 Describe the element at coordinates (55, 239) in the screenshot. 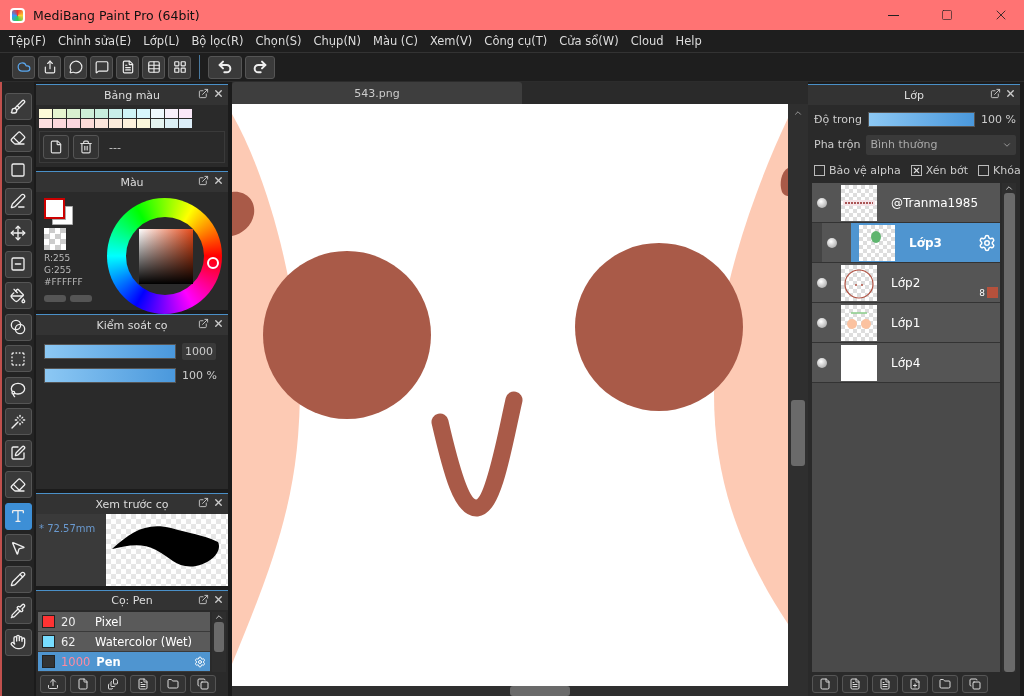

I see `transparent-color` at that location.